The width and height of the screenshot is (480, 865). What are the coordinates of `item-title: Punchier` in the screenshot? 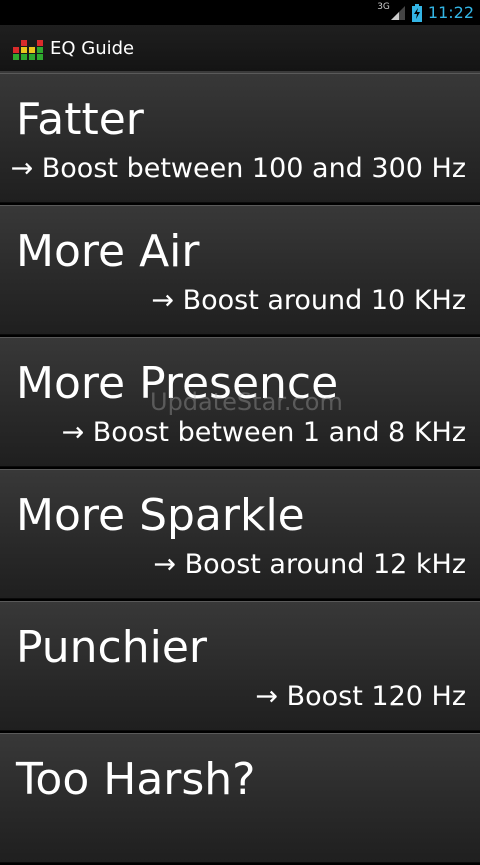 It's located at (111, 647).